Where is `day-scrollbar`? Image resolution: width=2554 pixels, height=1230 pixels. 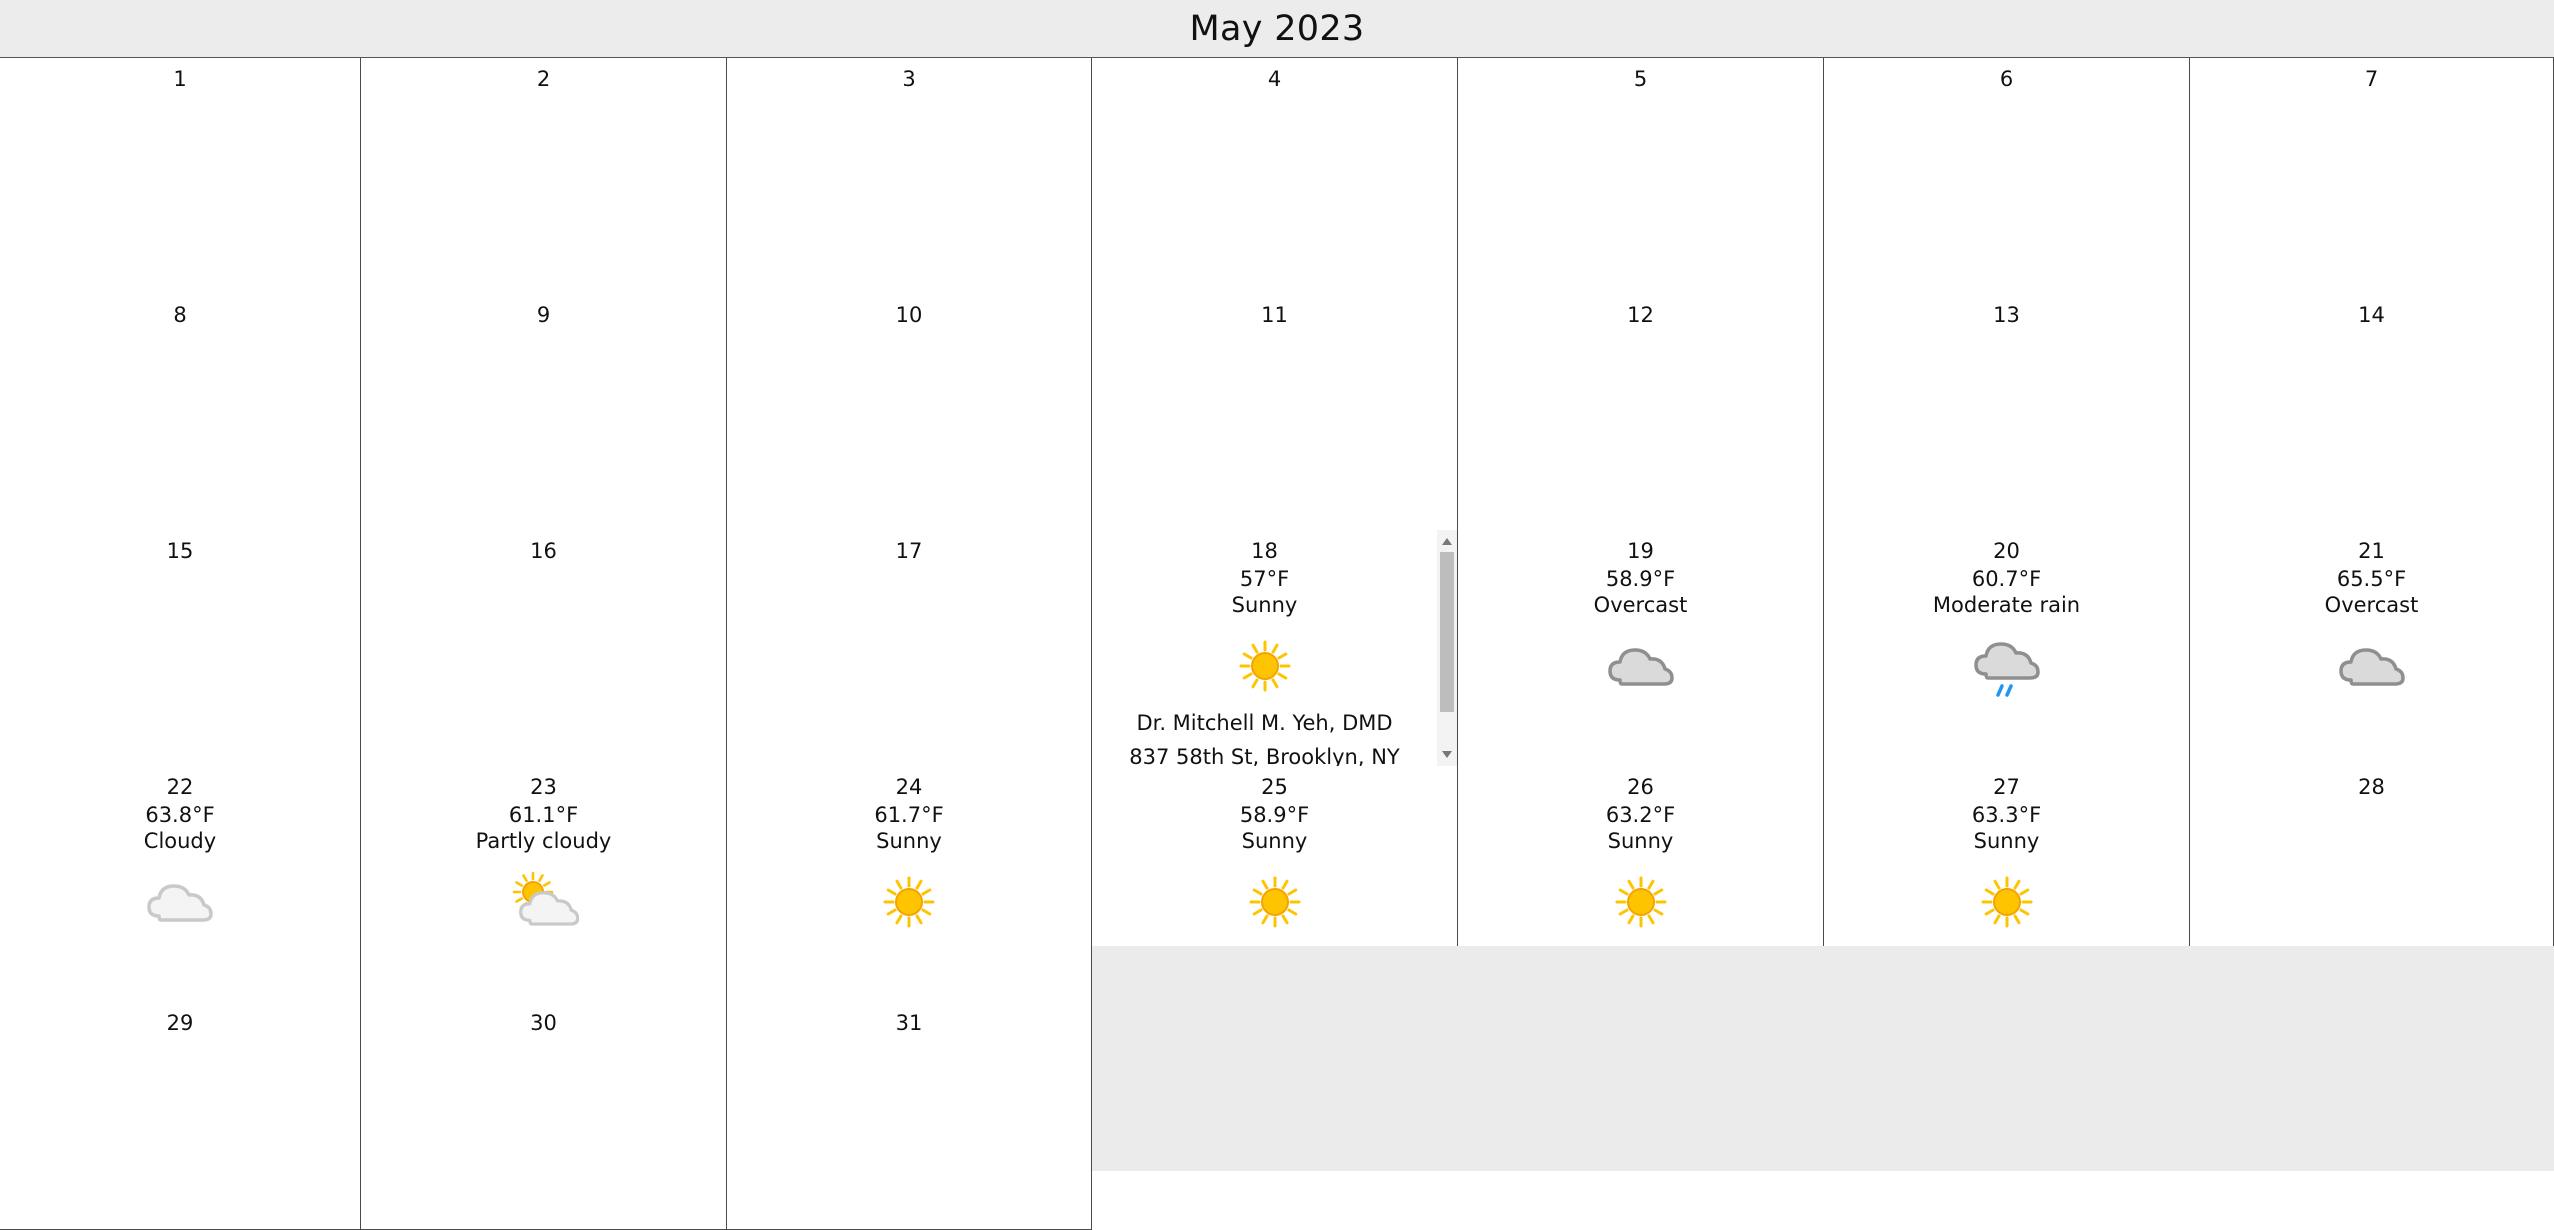 day-scrollbar is located at coordinates (1447, 648).